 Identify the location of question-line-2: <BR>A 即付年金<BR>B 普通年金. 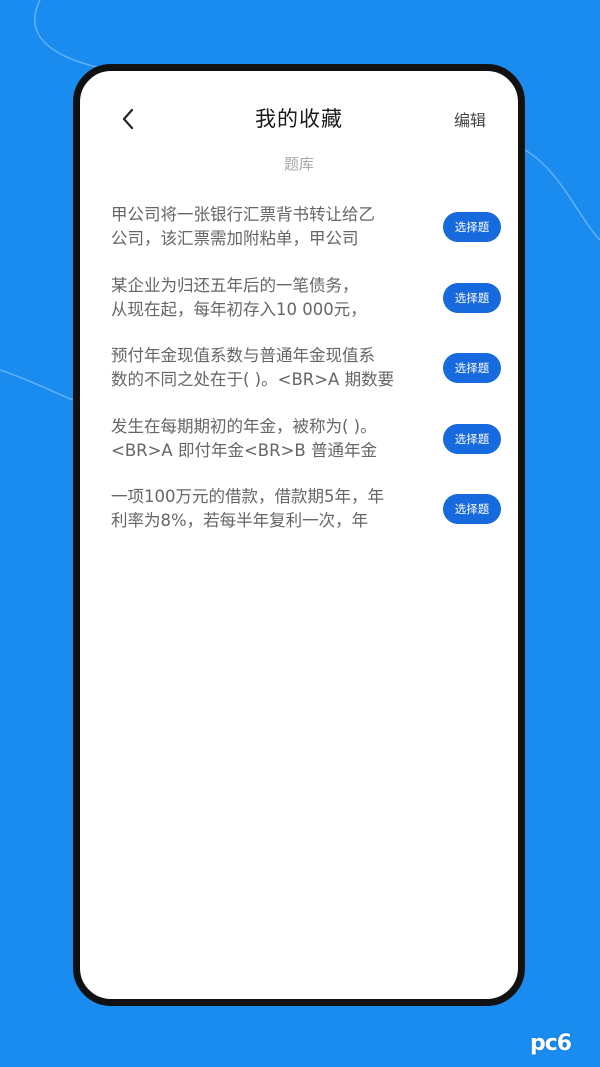
(244, 450).